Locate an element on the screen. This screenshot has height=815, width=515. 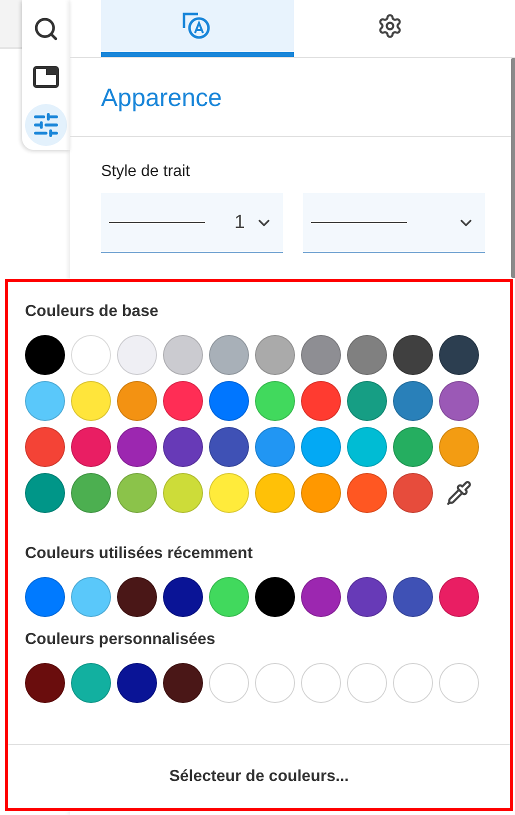
line-style-dropdown: 1 is located at coordinates (192, 223).